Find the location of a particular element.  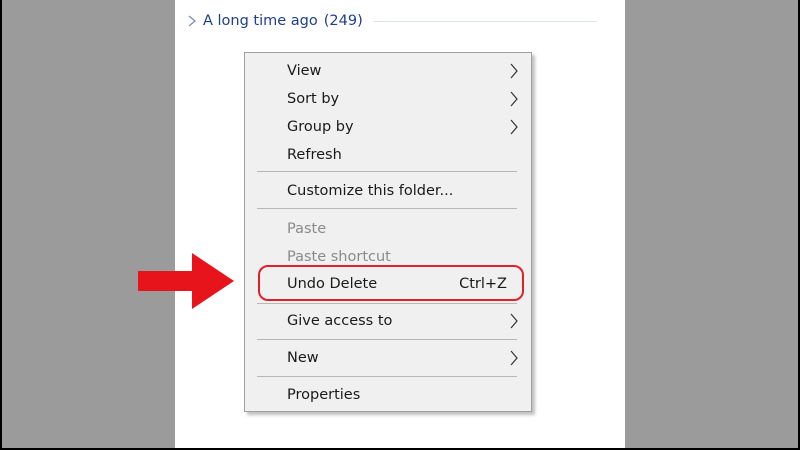

menu-item-label: Refresh is located at coordinates (314, 155).